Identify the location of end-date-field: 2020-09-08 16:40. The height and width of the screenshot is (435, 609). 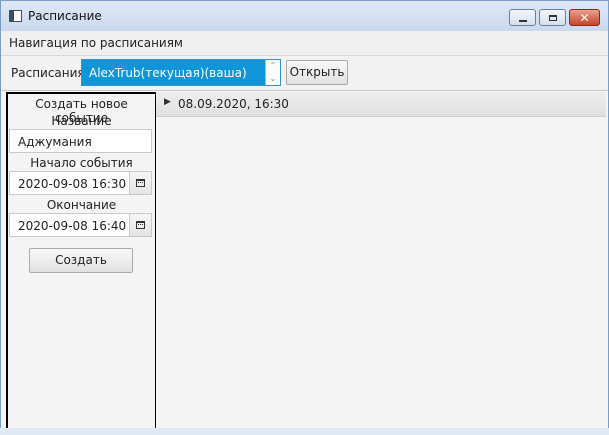
(69, 225).